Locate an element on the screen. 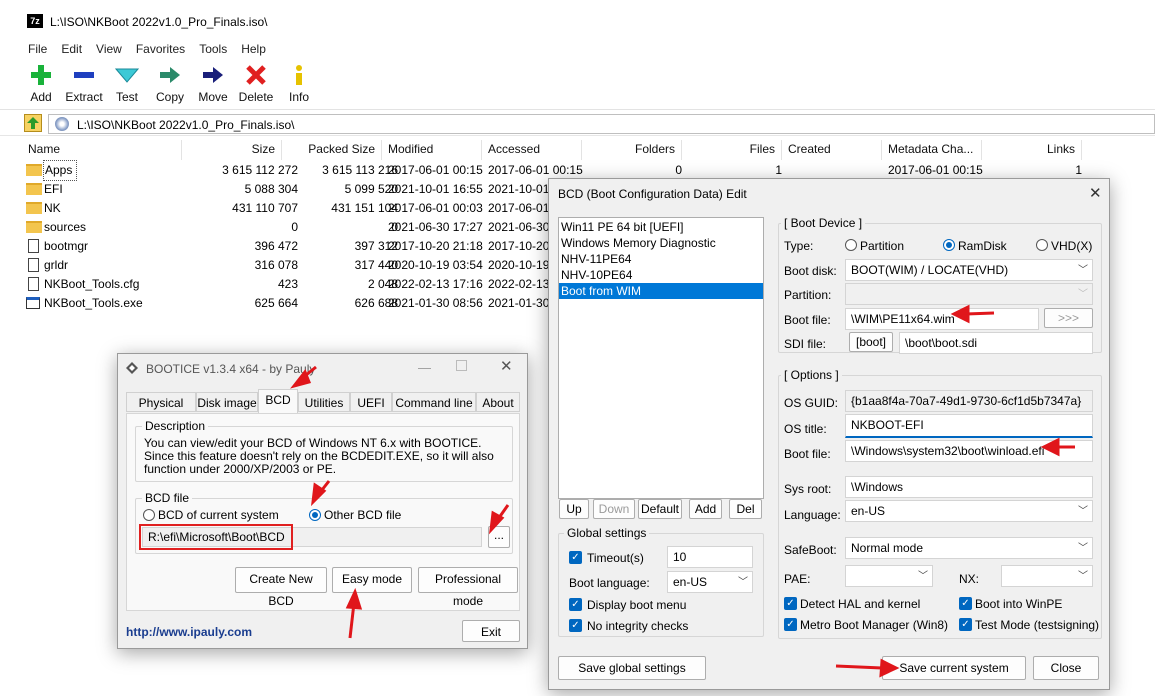 The image size is (1155, 696). col-created: Created is located at coordinates (832, 150).